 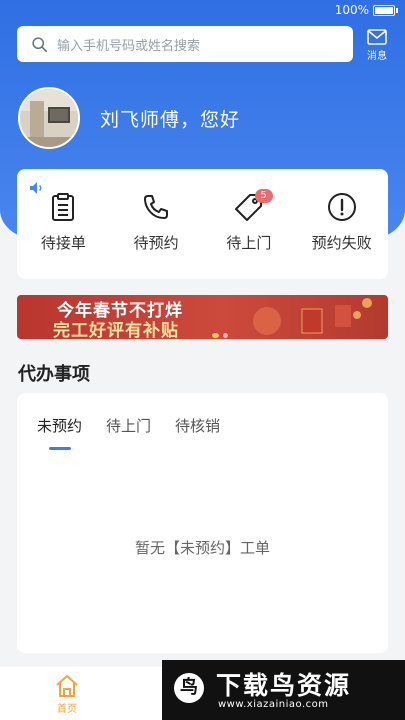 I want to click on search-icon, so click(x=40, y=44).